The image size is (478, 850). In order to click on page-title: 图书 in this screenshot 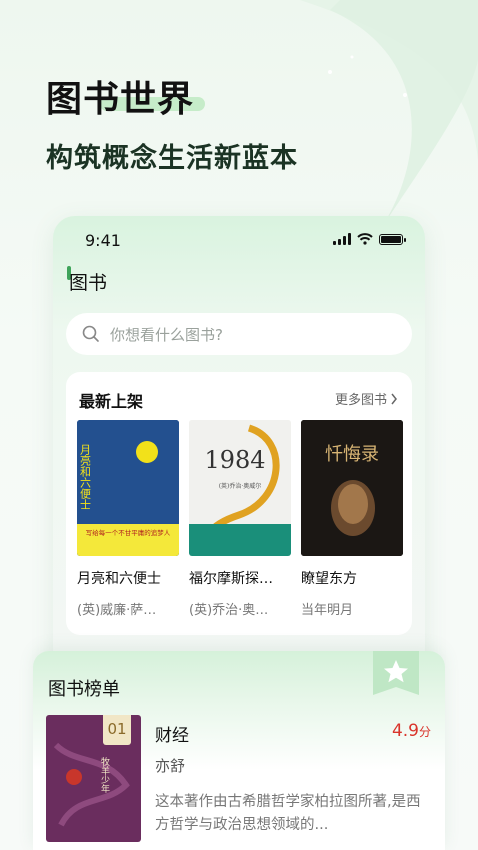, I will do `click(88, 283)`.